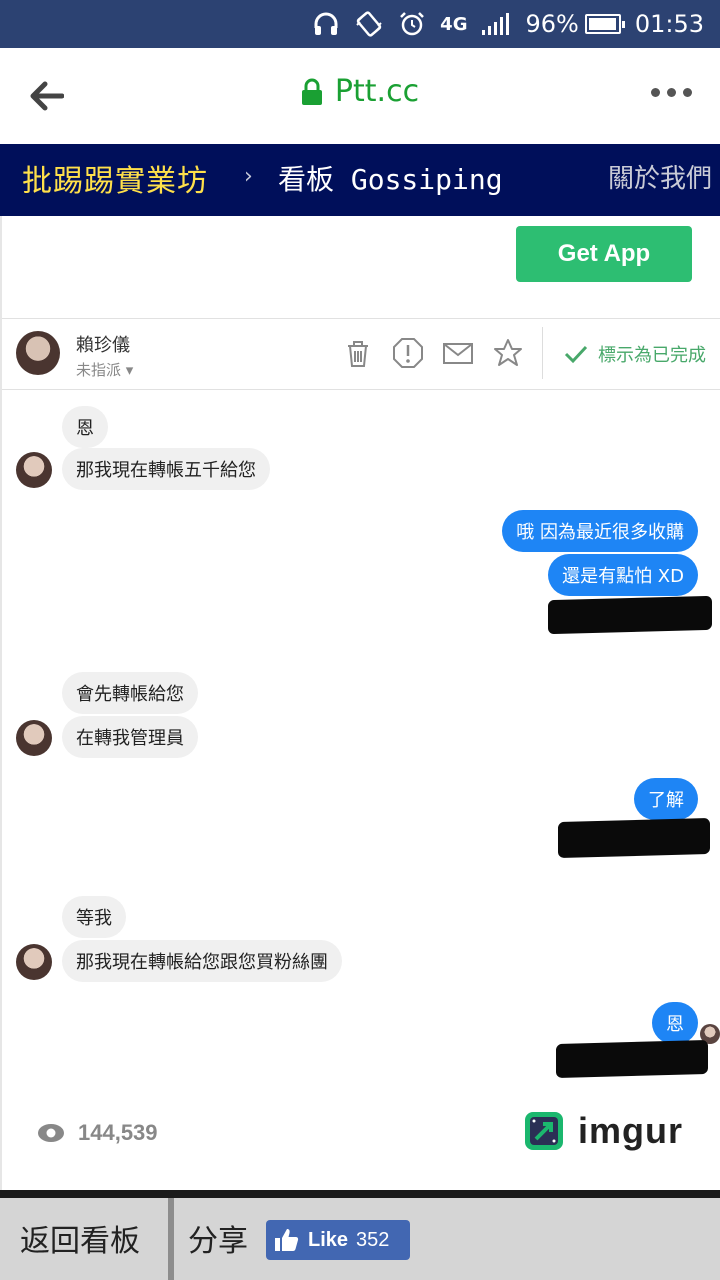 The image size is (720, 1280). I want to click on imgur-app-icon, so click(544, 1131).